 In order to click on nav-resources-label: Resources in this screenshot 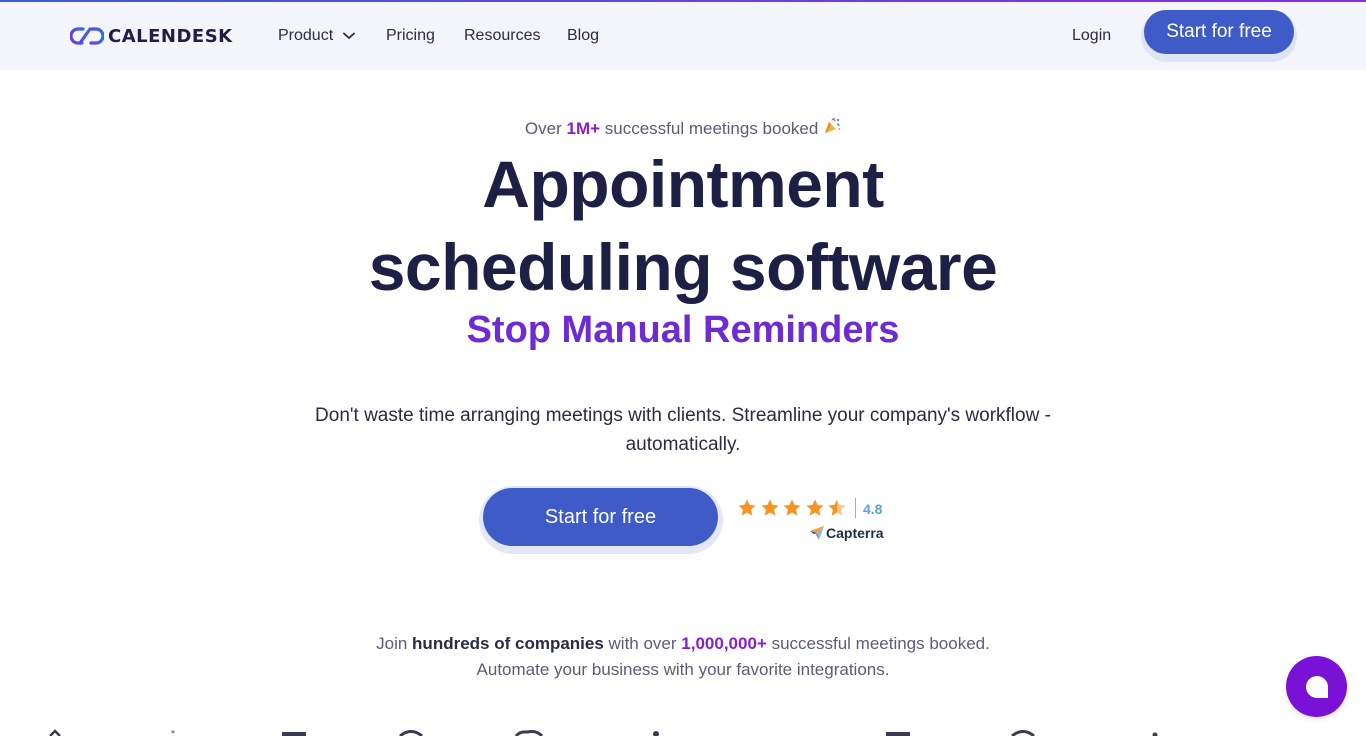, I will do `click(502, 35)`.